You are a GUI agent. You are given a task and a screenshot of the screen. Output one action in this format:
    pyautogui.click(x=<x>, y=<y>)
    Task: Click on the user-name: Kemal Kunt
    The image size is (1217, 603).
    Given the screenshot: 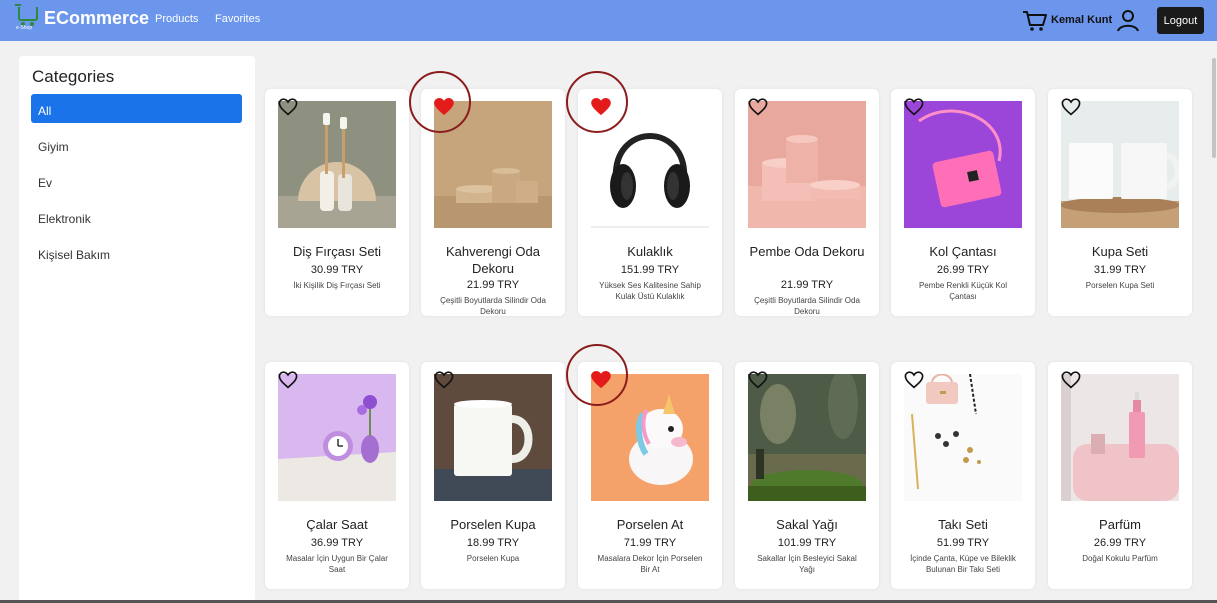 What is the action you would take?
    pyautogui.click(x=1081, y=20)
    